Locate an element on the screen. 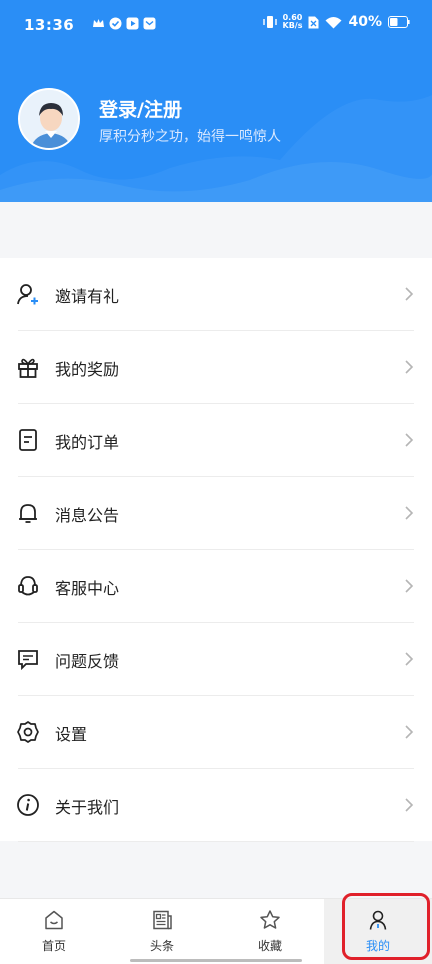 This screenshot has height=964, width=432. tab-label: 首页 is located at coordinates (53, 946).